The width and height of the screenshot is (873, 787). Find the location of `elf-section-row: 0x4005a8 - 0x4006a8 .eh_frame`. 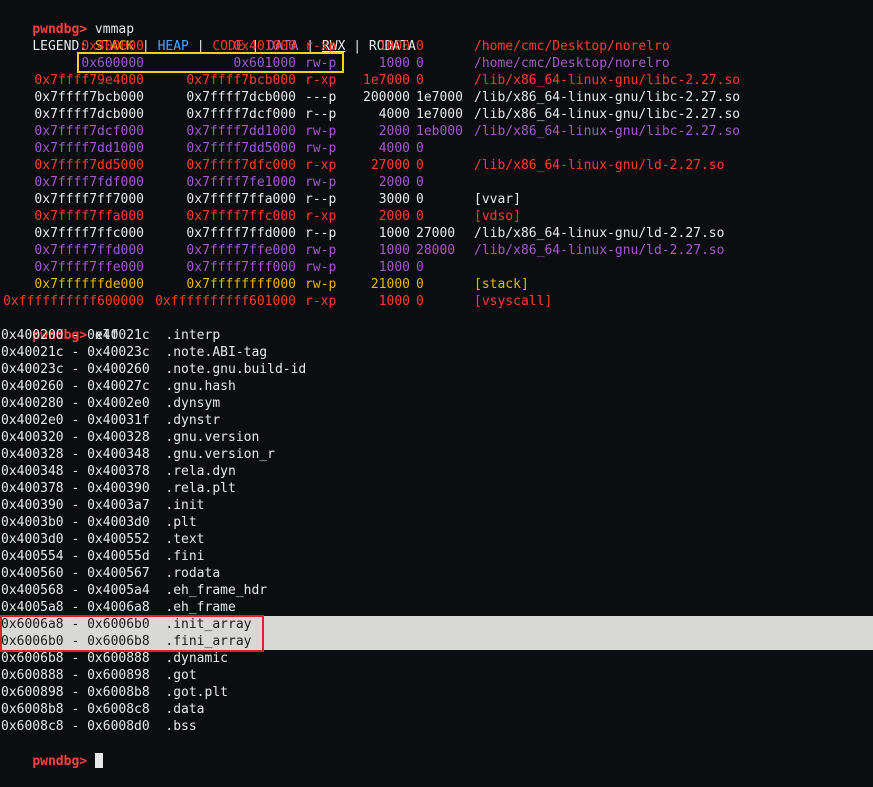

elf-section-row: 0x4005a8 - 0x4006a8 .eh_frame is located at coordinates (118, 607).